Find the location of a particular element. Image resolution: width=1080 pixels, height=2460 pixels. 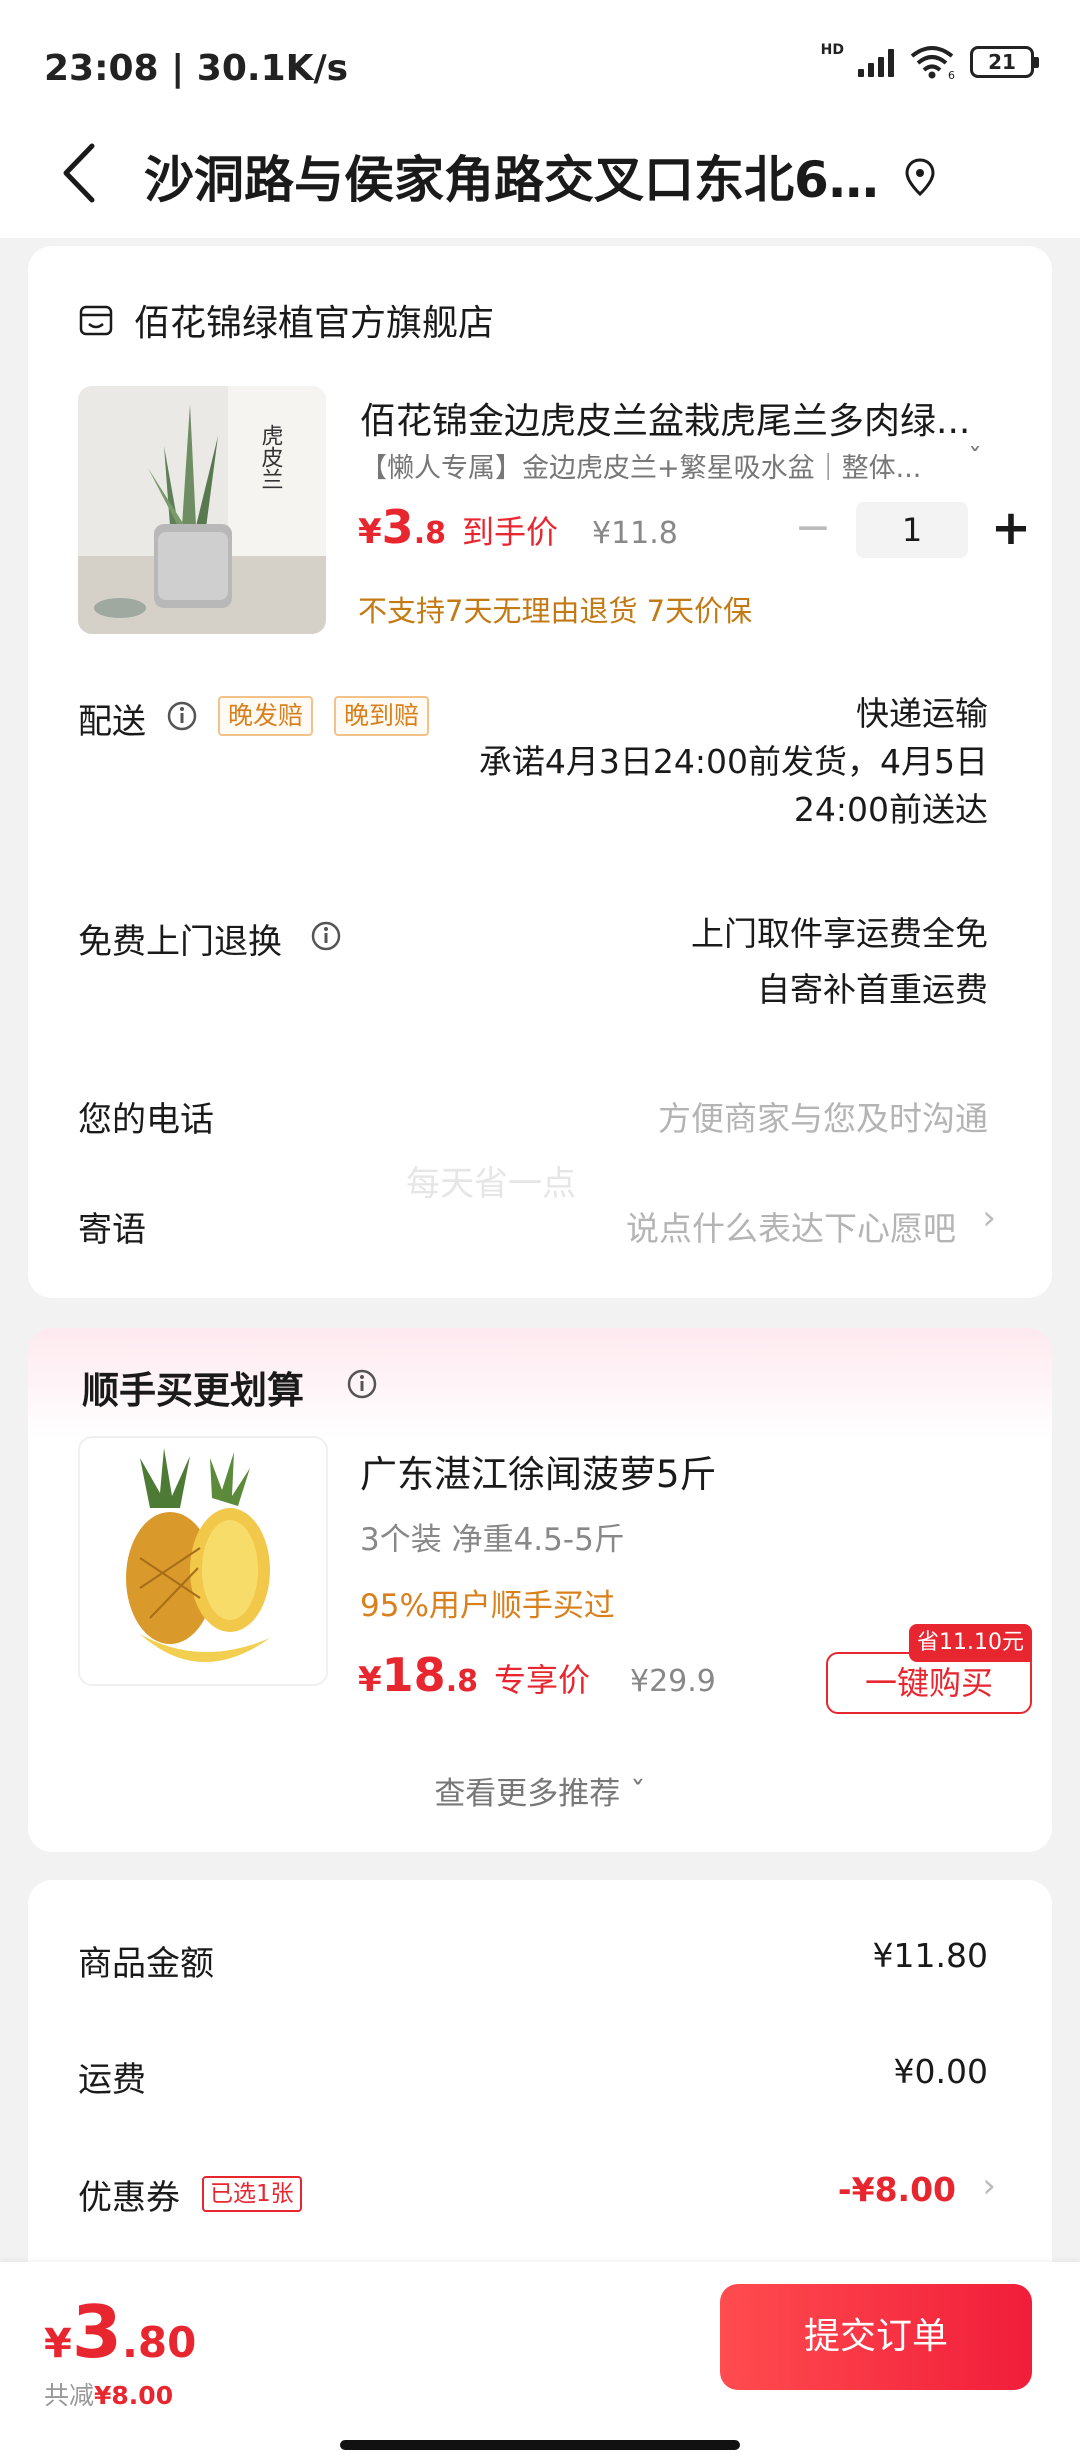

delivery-promise-line2: 24:00前送达 is located at coordinates (890, 809).